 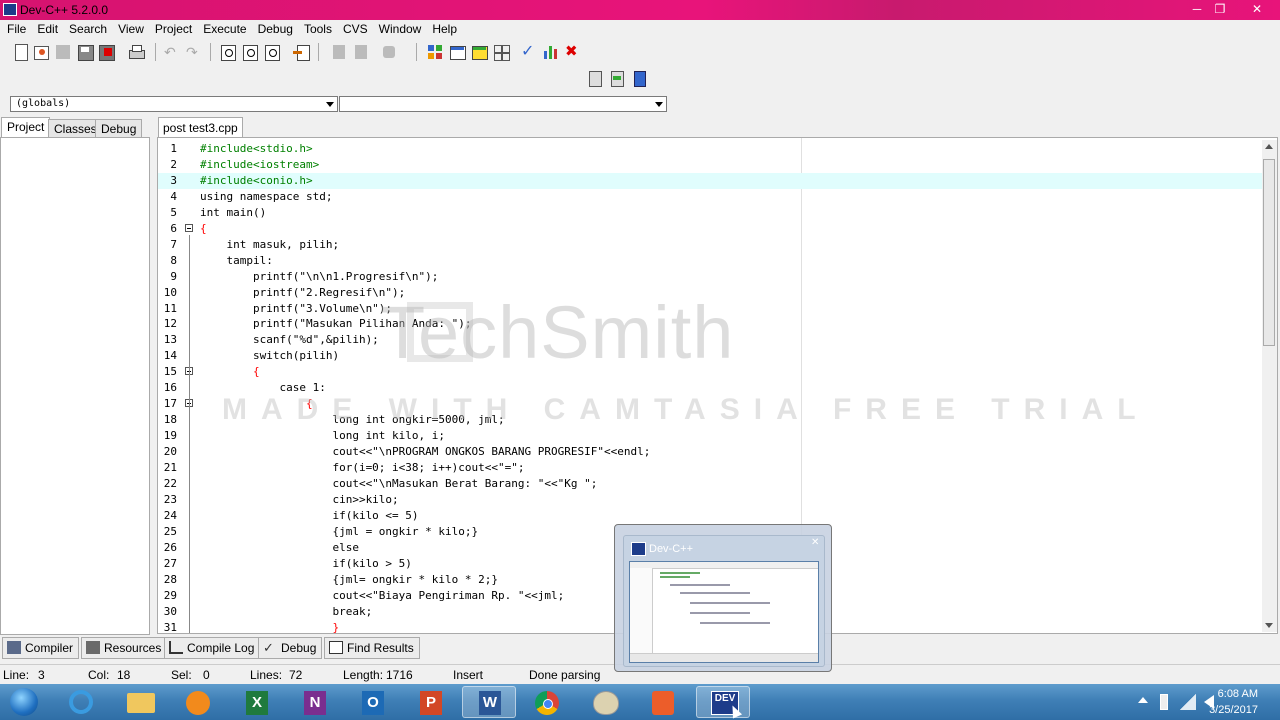 What do you see at coordinates (41, 648) in the screenshot?
I see `tab-compiler: Compiler` at bounding box center [41, 648].